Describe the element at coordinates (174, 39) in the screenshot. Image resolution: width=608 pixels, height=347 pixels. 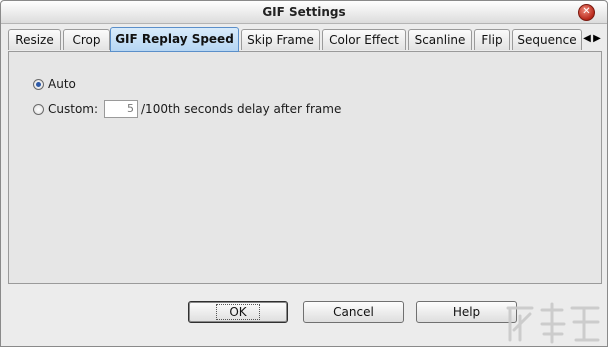
I see `tab-gif-replay-speed: GIF Replay Speed` at that location.